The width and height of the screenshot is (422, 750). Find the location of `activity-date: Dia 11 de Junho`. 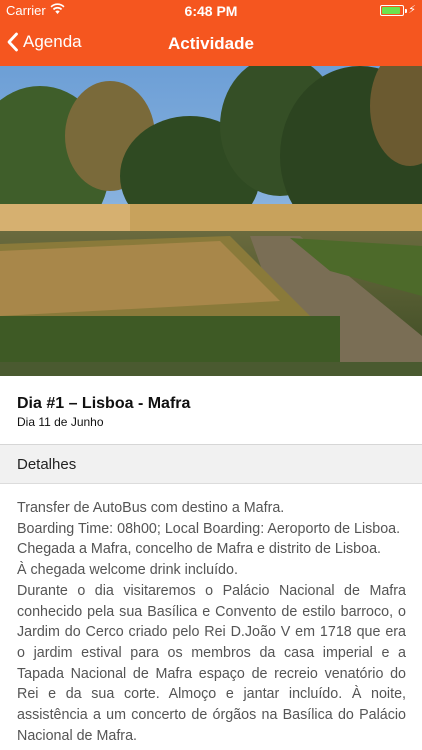

activity-date: Dia 11 de Junho is located at coordinates (60, 422).